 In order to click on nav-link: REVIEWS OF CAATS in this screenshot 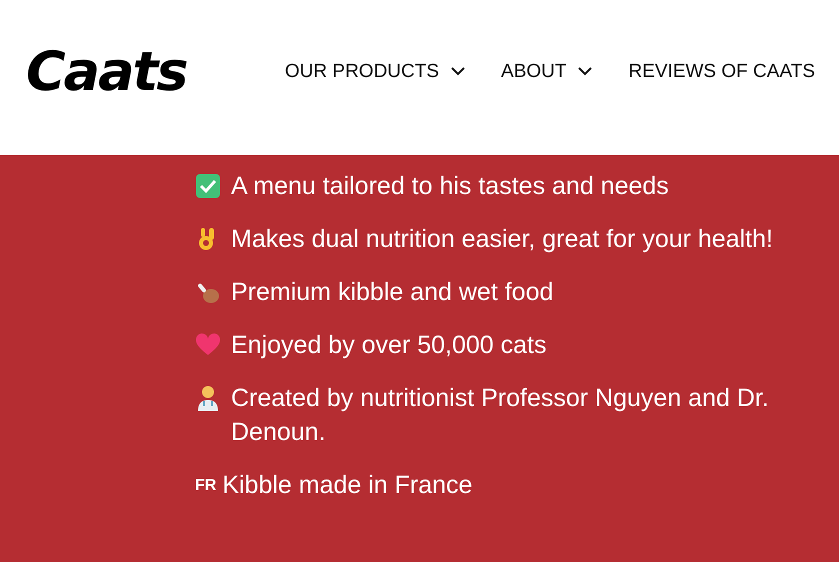, I will do `click(721, 71)`.